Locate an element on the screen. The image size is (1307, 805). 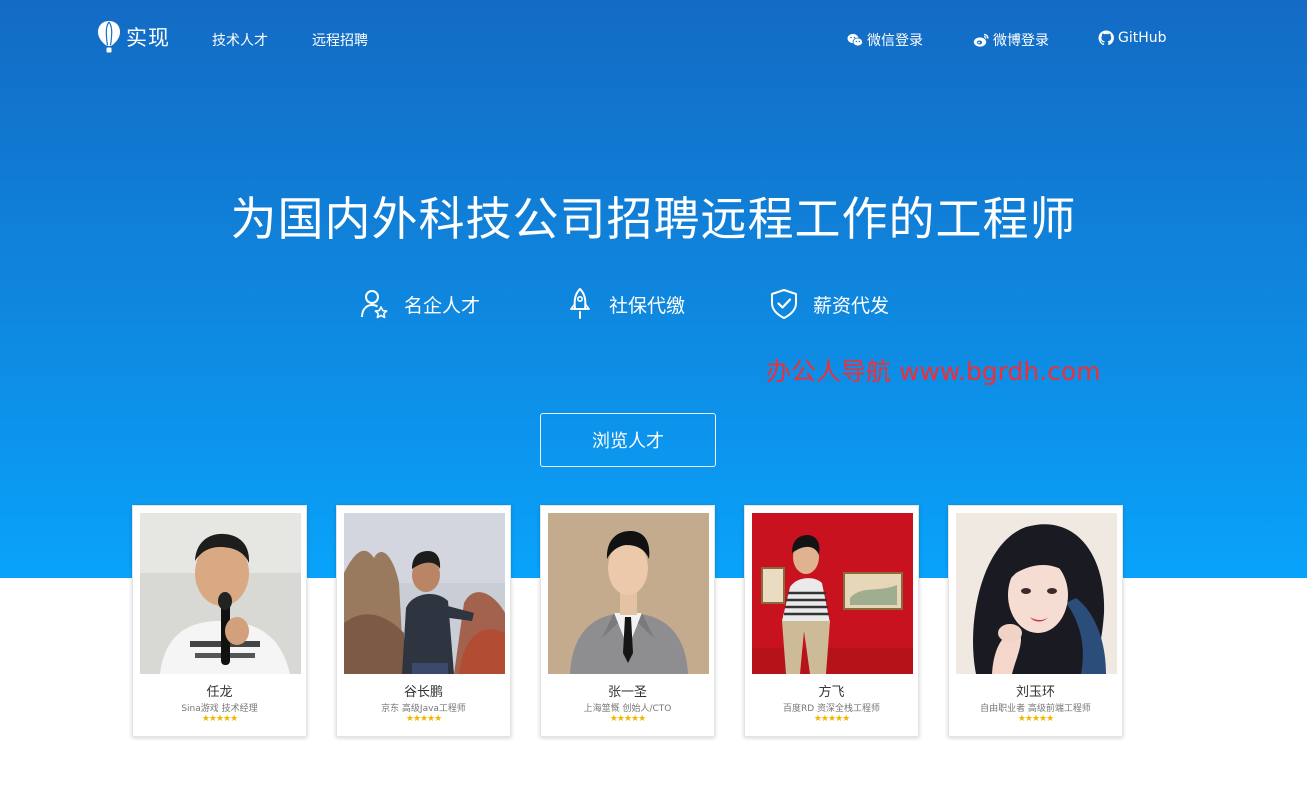
feature-payroll: 薪资代发 is located at coordinates (829, 304).